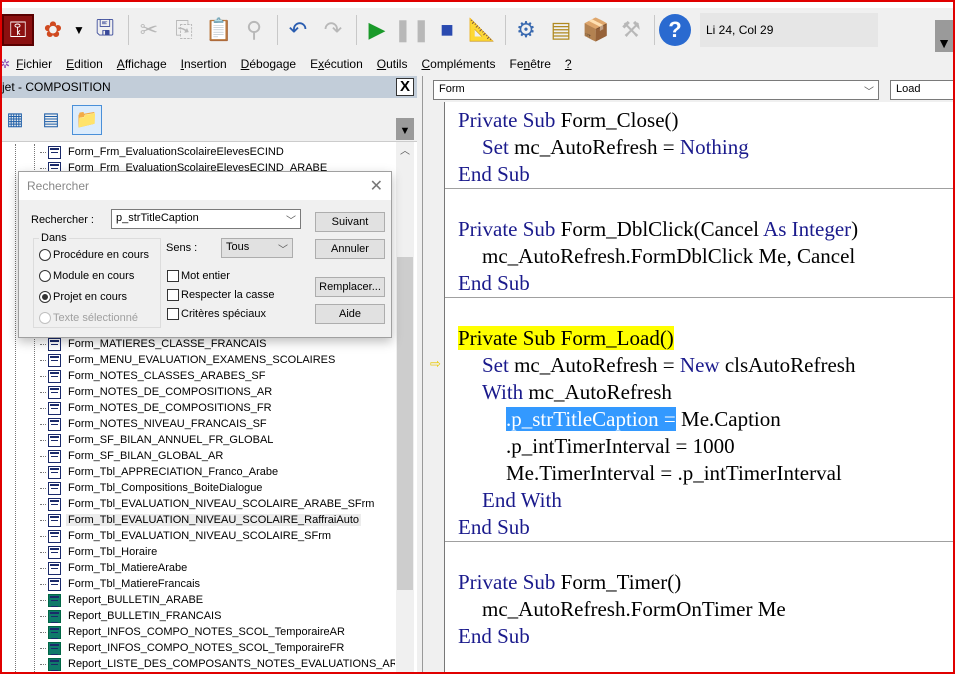  I want to click on tree-item: Report_BULLETIN_ARABE, so click(122, 600).